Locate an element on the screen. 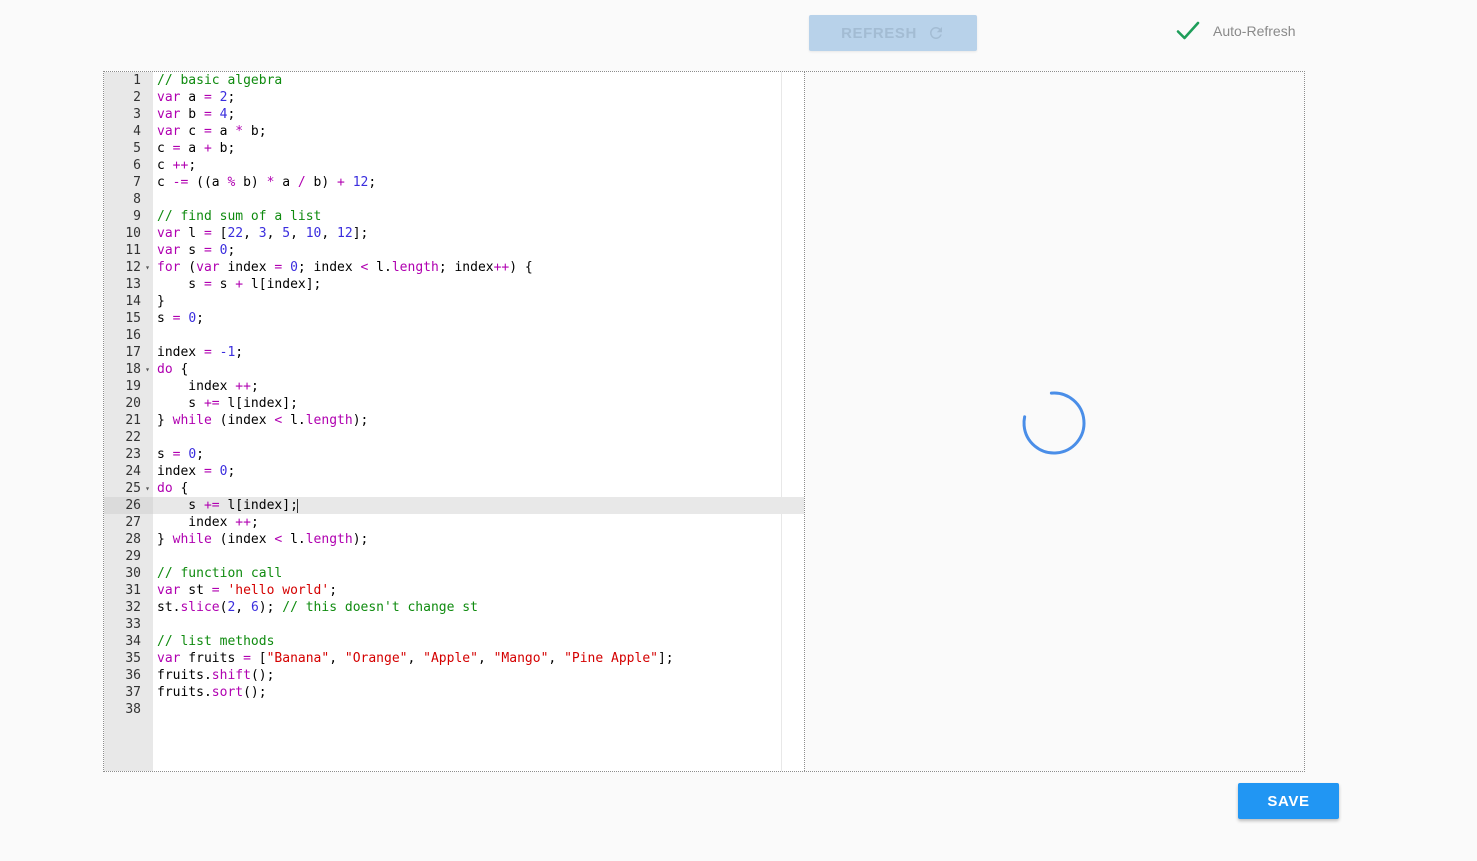 The width and height of the screenshot is (1477, 861). code-text: // find sum of a list is located at coordinates (239, 216).